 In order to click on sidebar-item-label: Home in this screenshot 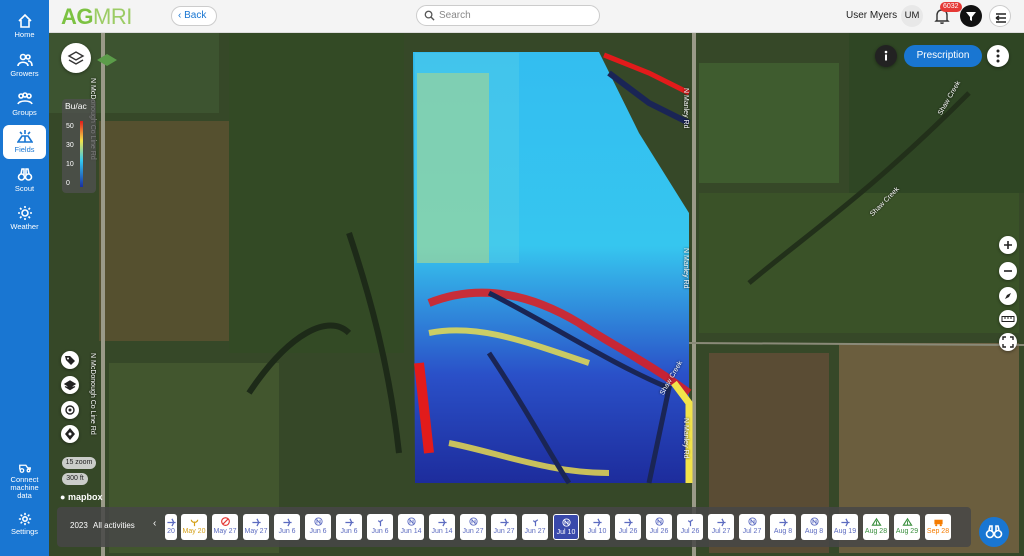, I will do `click(24, 34)`.